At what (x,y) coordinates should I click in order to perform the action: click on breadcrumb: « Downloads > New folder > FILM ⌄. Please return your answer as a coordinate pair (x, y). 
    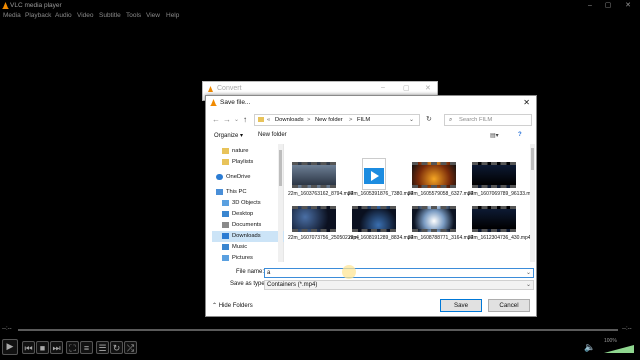
    Looking at the image, I should click on (337, 120).